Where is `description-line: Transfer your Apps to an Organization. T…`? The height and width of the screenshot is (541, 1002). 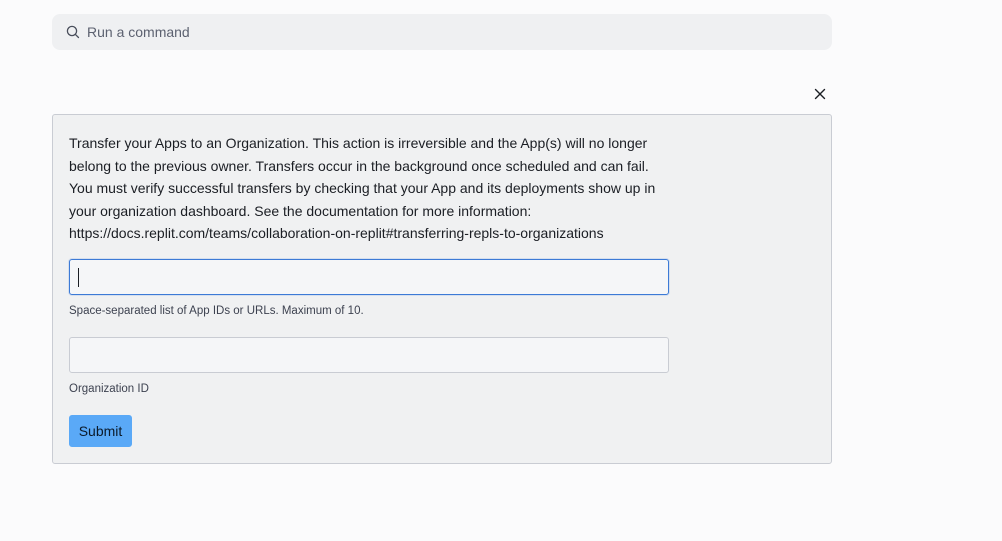 description-line: Transfer your Apps to an Organization. T… is located at coordinates (358, 143).